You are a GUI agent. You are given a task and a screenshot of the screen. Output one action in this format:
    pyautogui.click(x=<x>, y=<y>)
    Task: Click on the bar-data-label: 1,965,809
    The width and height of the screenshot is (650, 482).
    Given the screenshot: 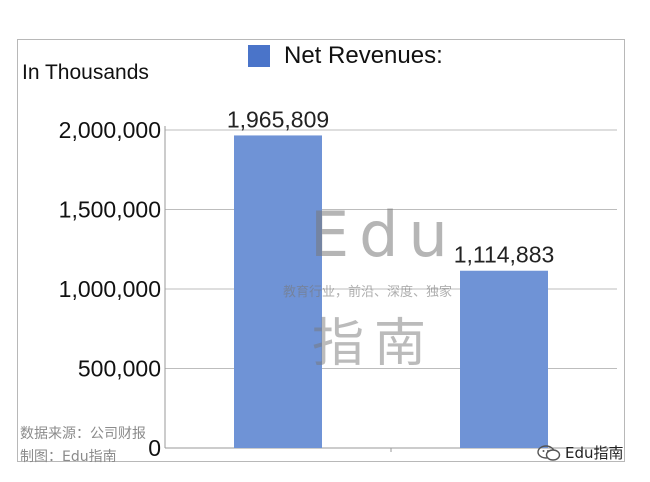 What is the action you would take?
    pyautogui.click(x=278, y=119)
    